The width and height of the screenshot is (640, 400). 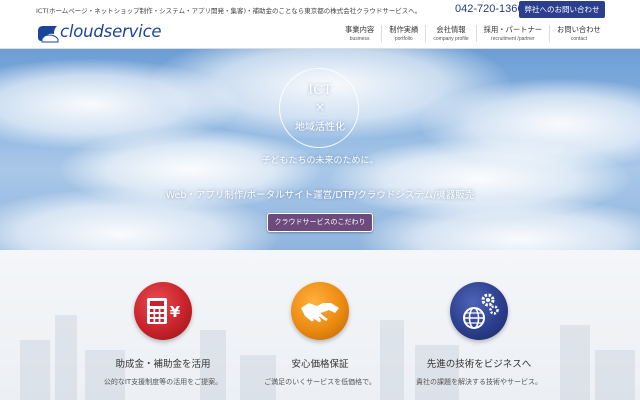 I want to click on nav-item-contact: お問い合わせ contact, so click(x=578, y=33).